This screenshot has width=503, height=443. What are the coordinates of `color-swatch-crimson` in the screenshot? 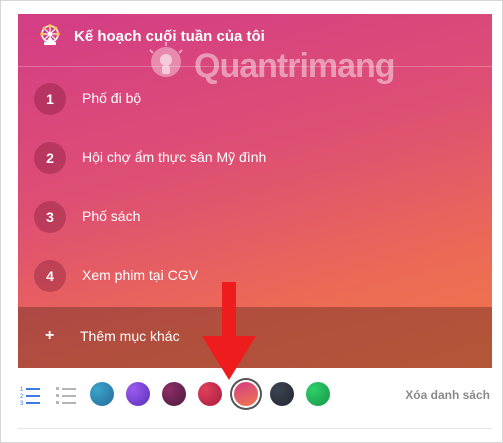 It's located at (210, 394).